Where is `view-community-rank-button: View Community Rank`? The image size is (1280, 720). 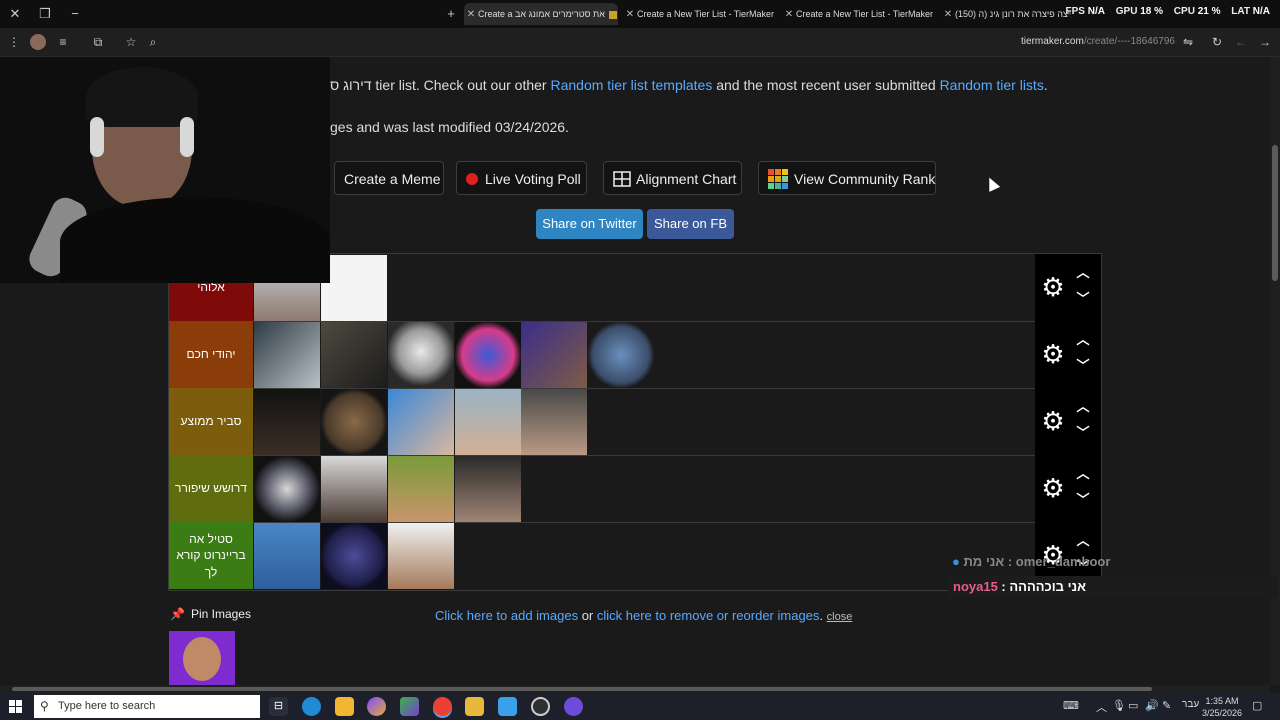 view-community-rank-button: View Community Rank is located at coordinates (847, 178).